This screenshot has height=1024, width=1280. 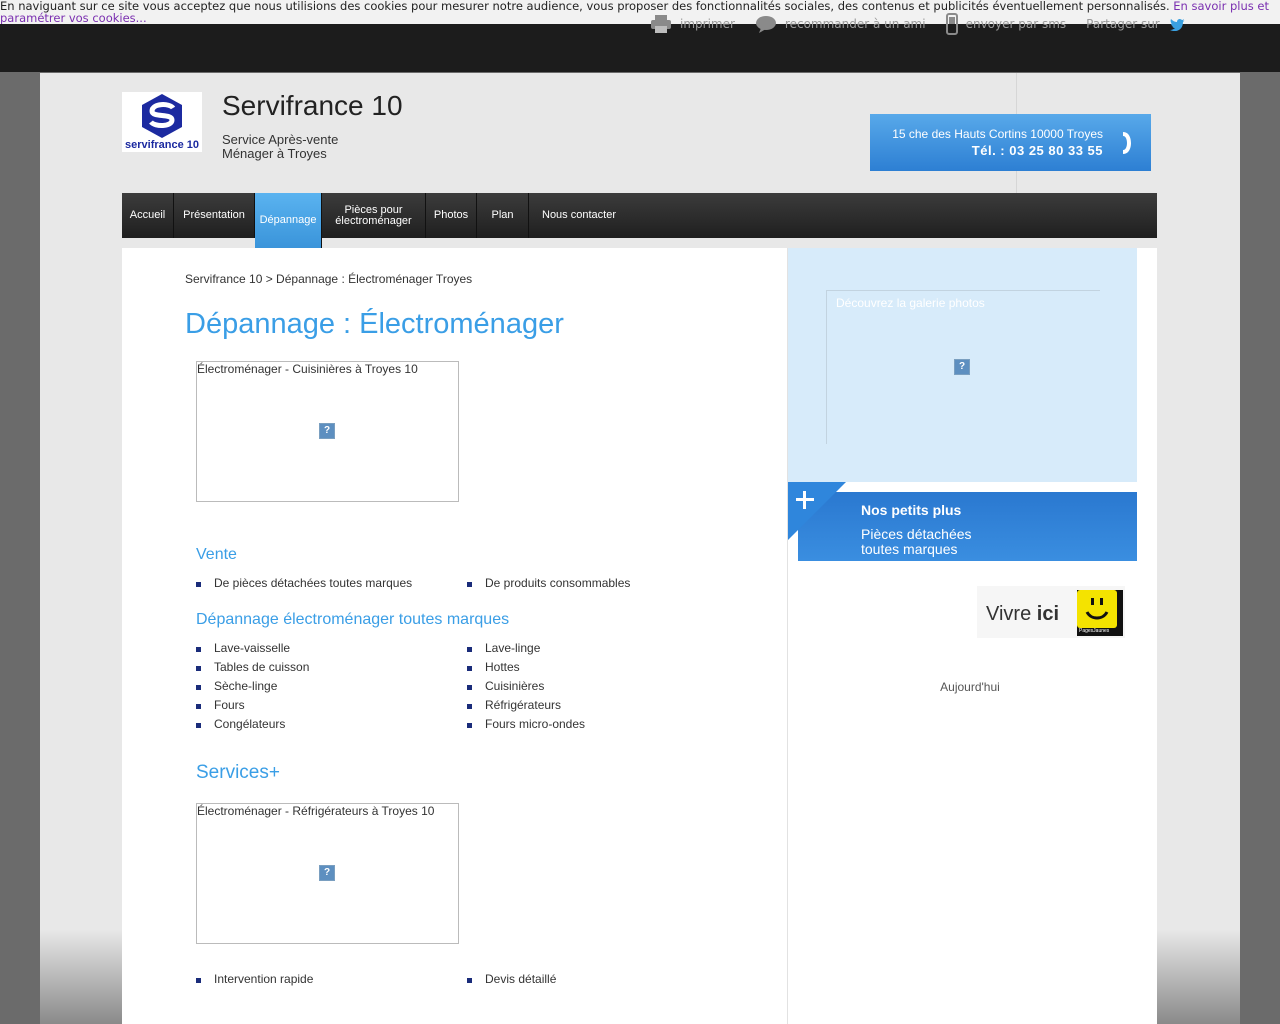 I want to click on vivre-ici-text: Vivre ici, so click(x=1022, y=614).